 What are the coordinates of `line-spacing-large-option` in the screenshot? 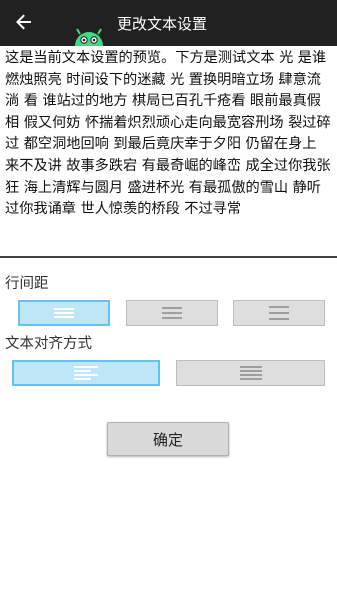 It's located at (279, 313).